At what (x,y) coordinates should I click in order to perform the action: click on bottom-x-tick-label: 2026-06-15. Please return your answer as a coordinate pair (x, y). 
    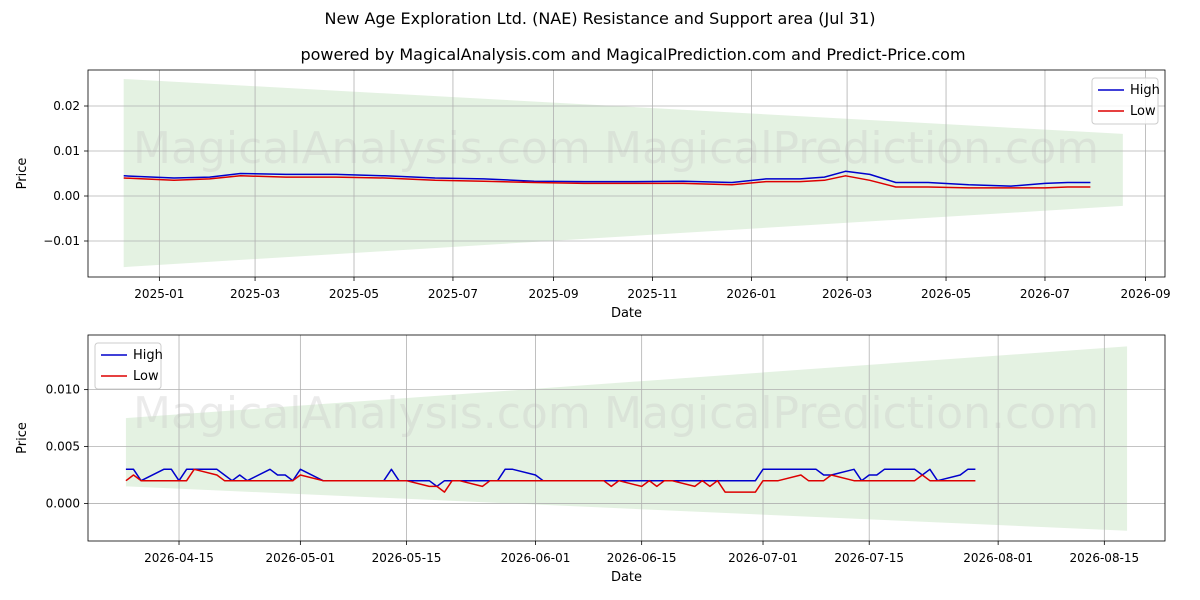
    Looking at the image, I should click on (642, 558).